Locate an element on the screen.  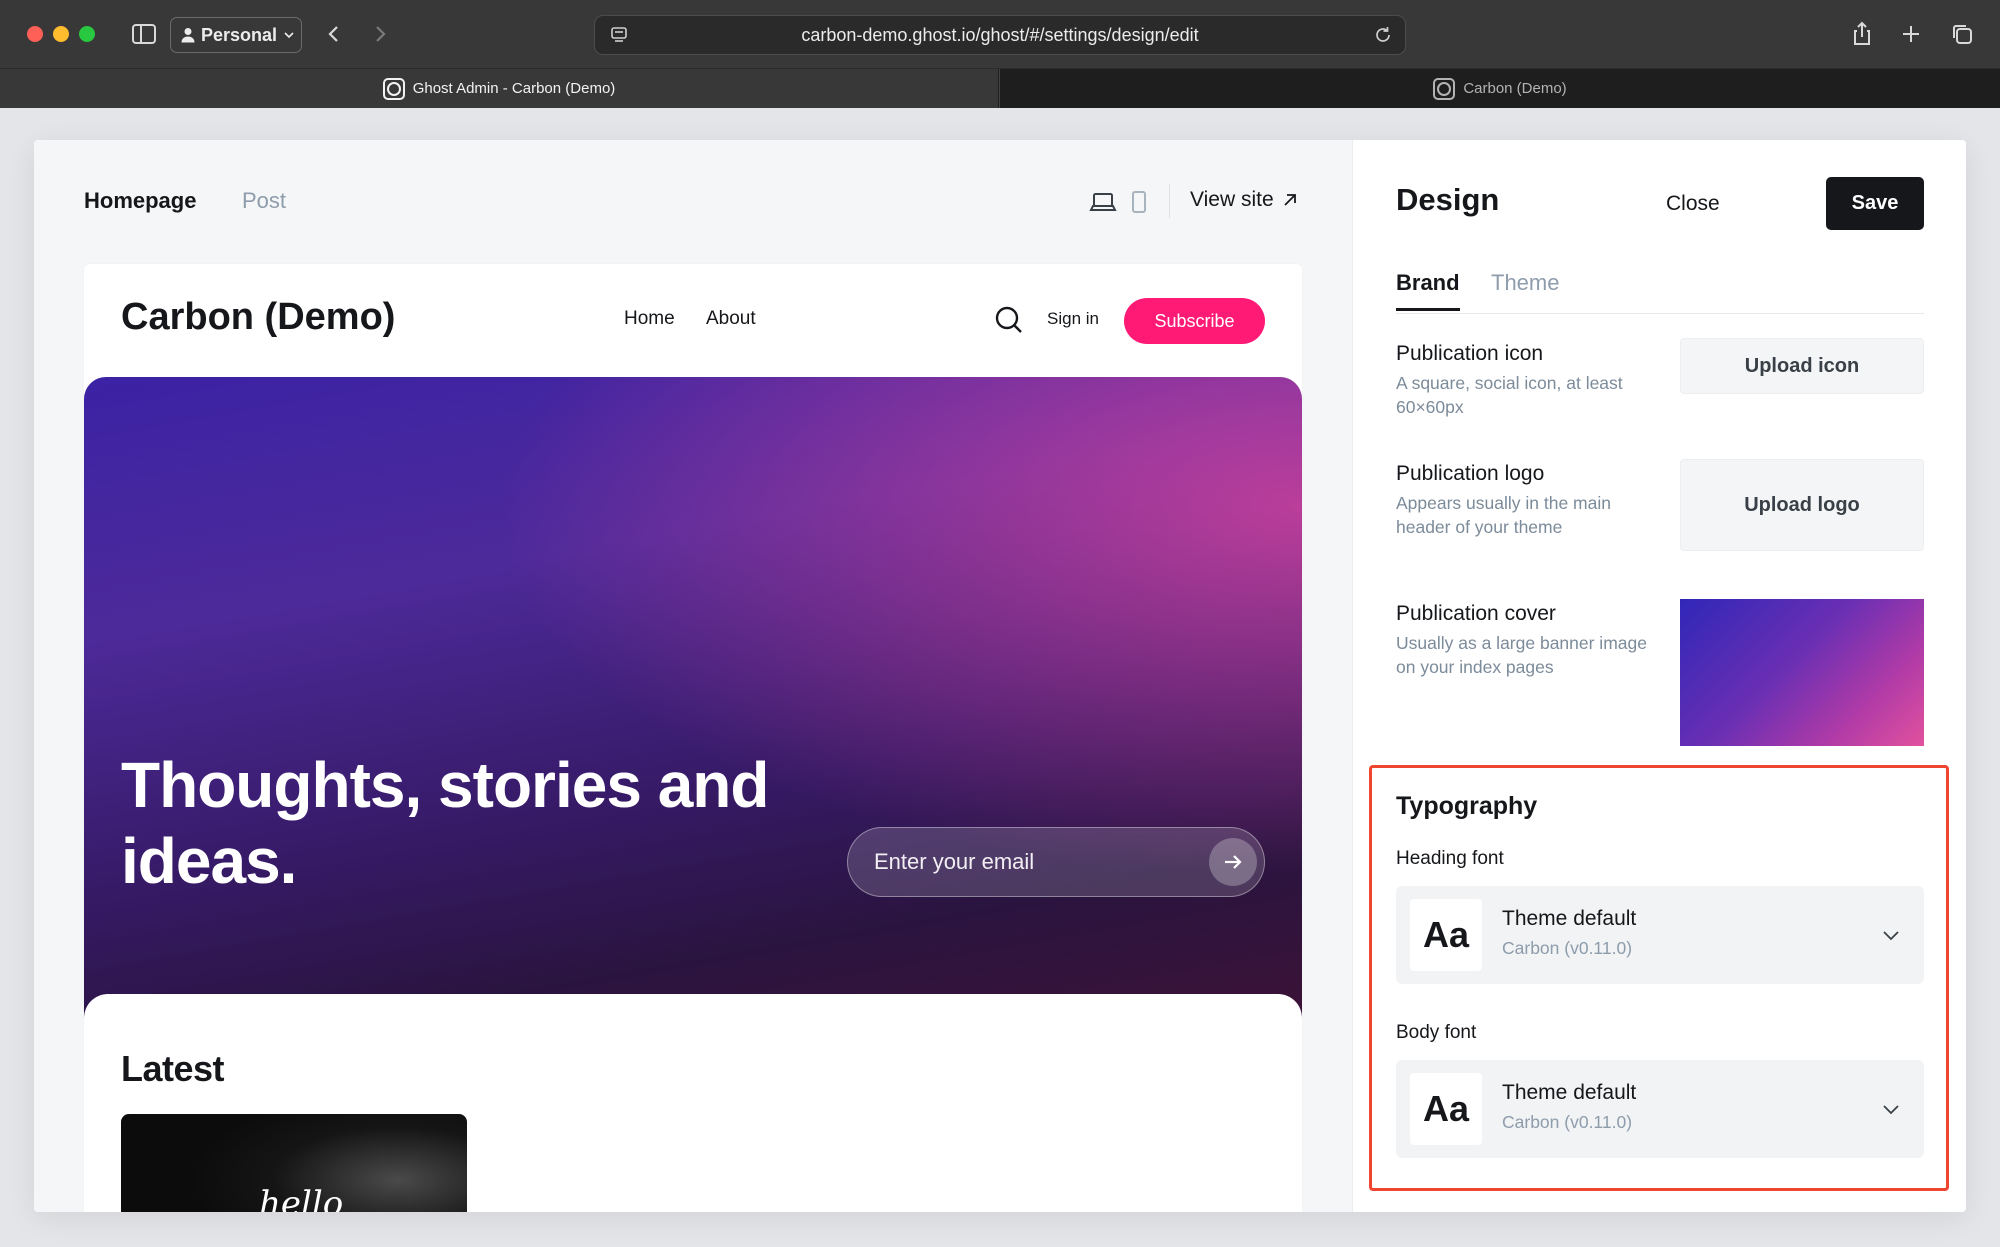
profile-button: Personal is located at coordinates (236, 35).